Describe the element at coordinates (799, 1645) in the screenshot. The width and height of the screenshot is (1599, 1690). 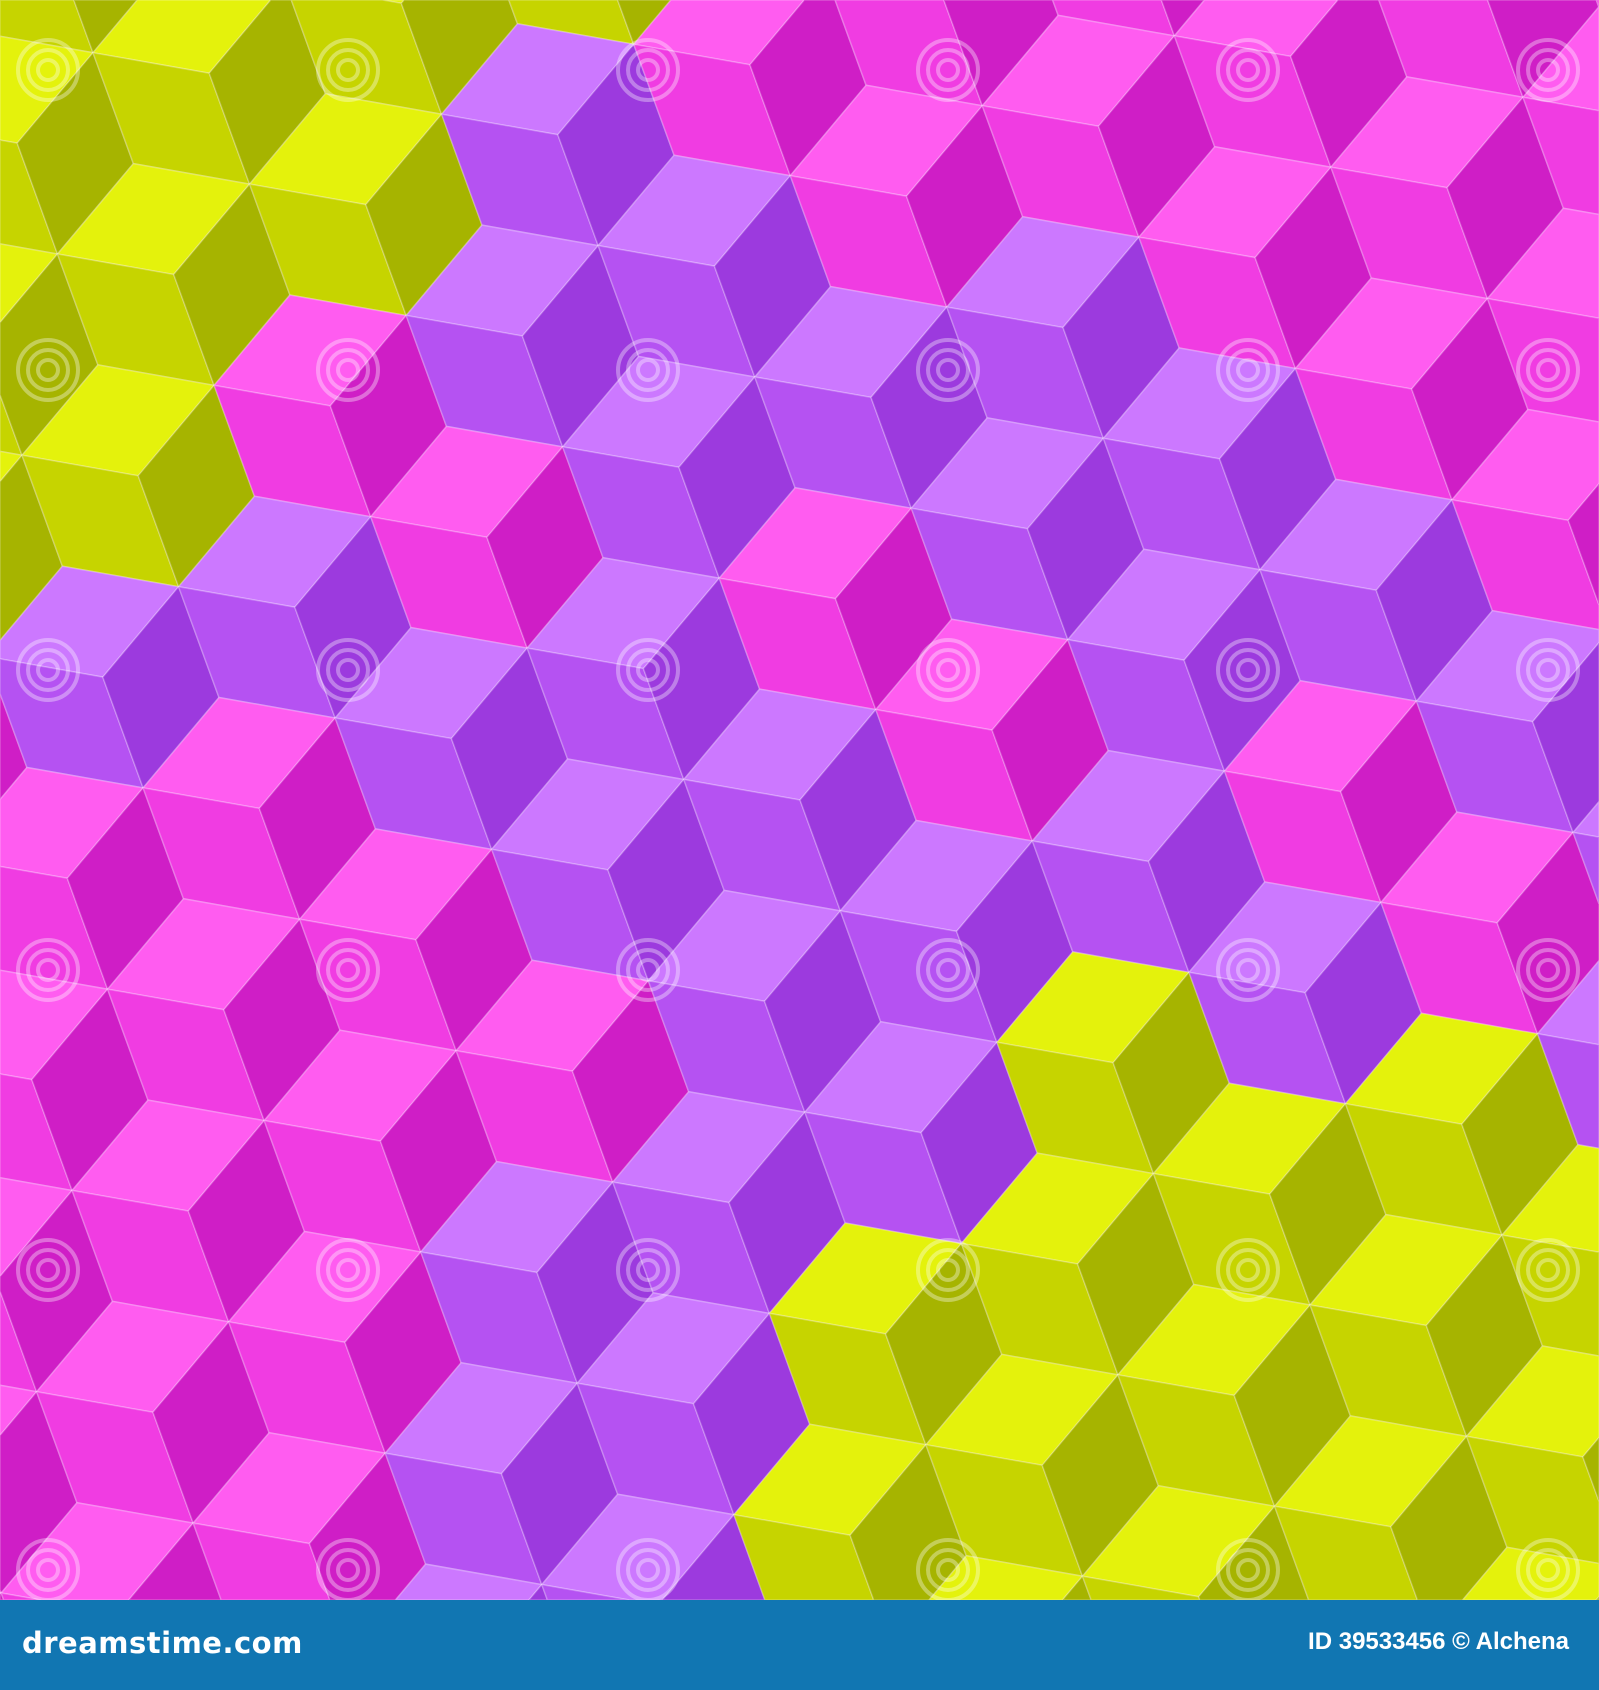
I see `footer-bar: dreamstime.com ID 39533456 © Alchena` at that location.